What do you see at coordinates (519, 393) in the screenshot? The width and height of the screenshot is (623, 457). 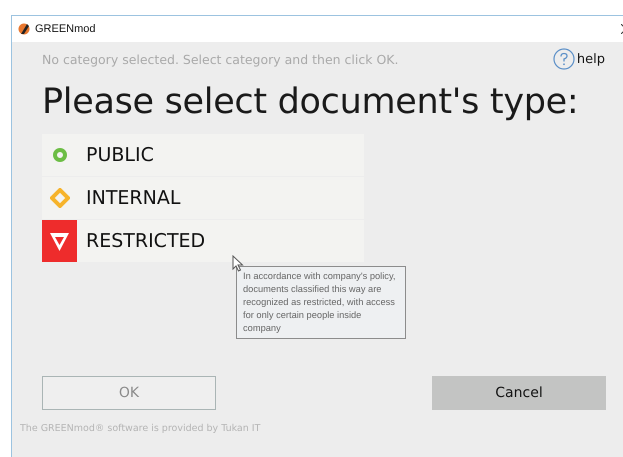 I see `cancel-button: Cancel` at bounding box center [519, 393].